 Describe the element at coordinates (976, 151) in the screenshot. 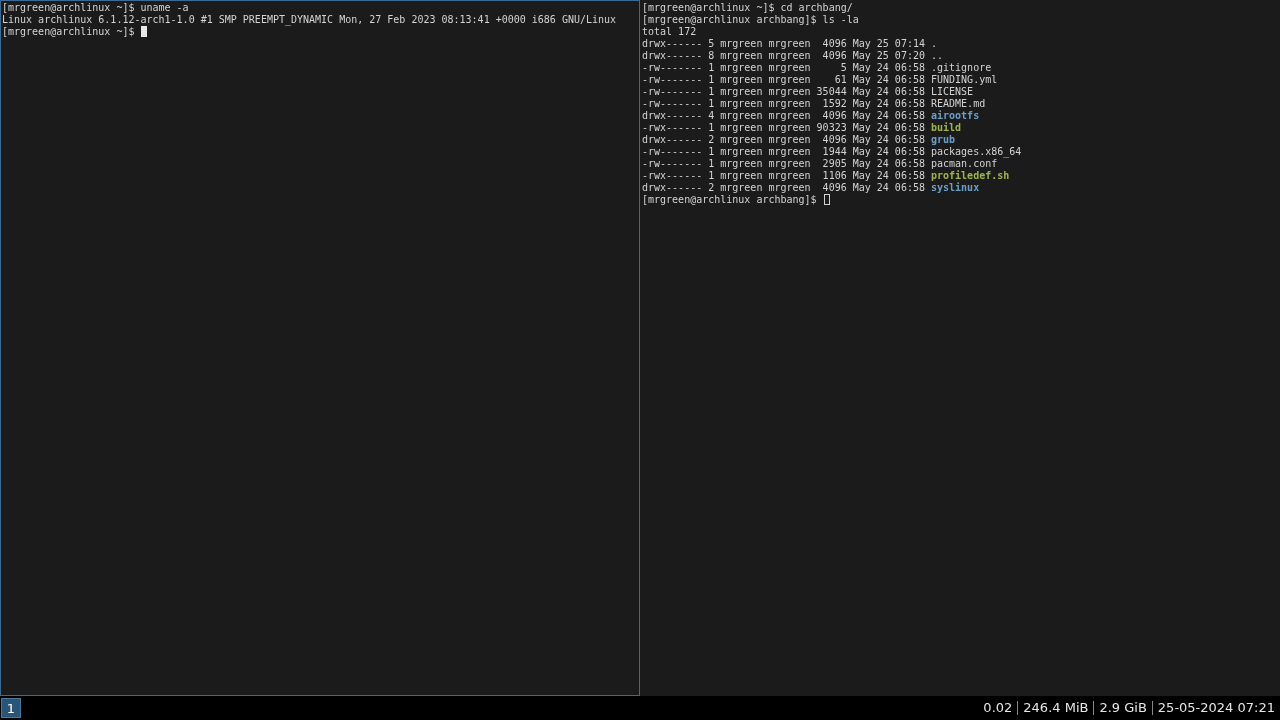

I see `file-name: packages.x86_64` at that location.